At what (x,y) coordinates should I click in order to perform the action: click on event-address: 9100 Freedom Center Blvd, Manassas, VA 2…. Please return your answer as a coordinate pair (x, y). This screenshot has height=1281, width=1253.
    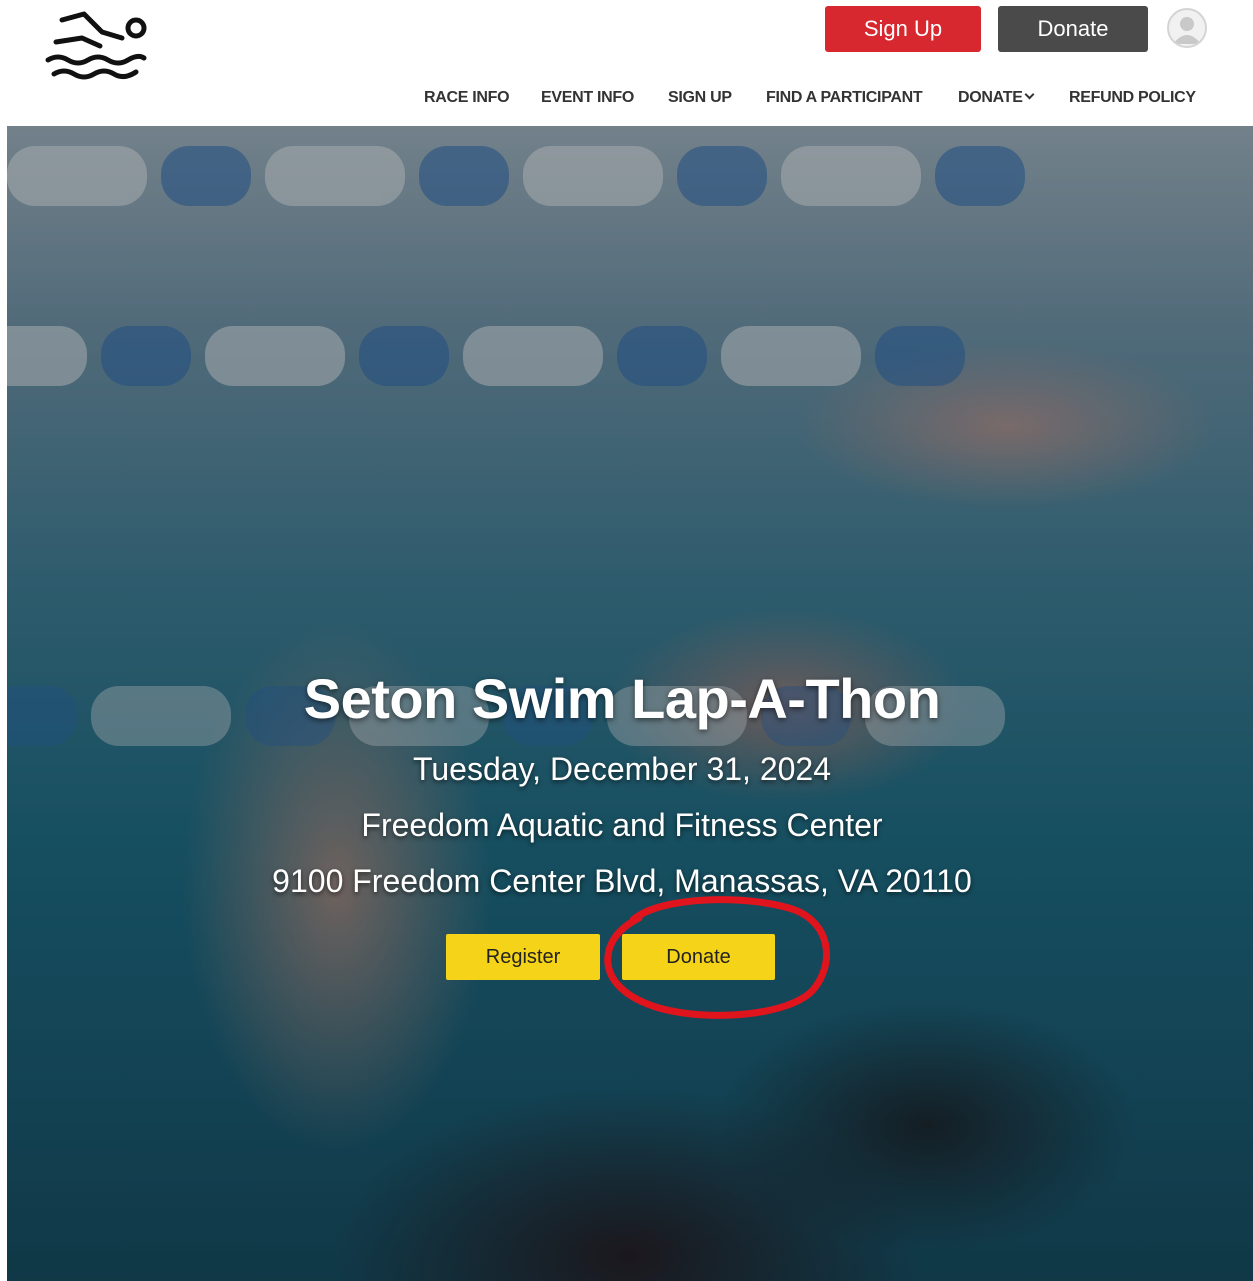
    Looking at the image, I should click on (622, 881).